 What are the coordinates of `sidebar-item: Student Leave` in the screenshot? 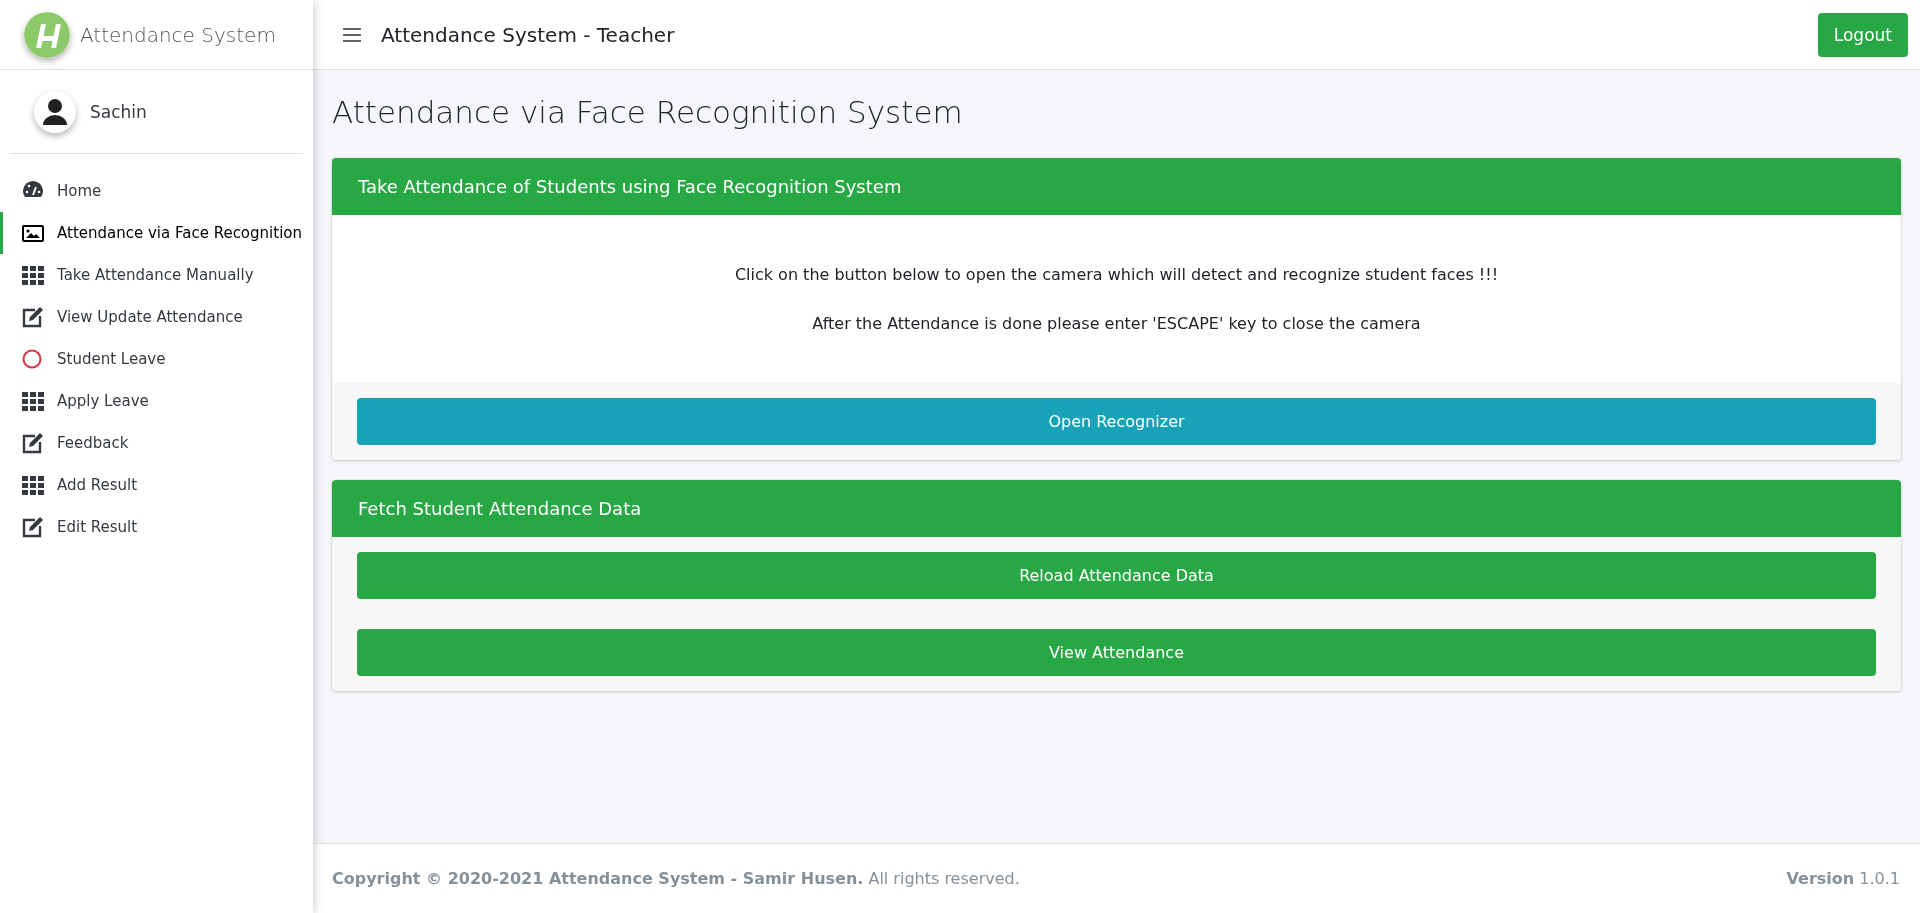 It's located at (156, 359).